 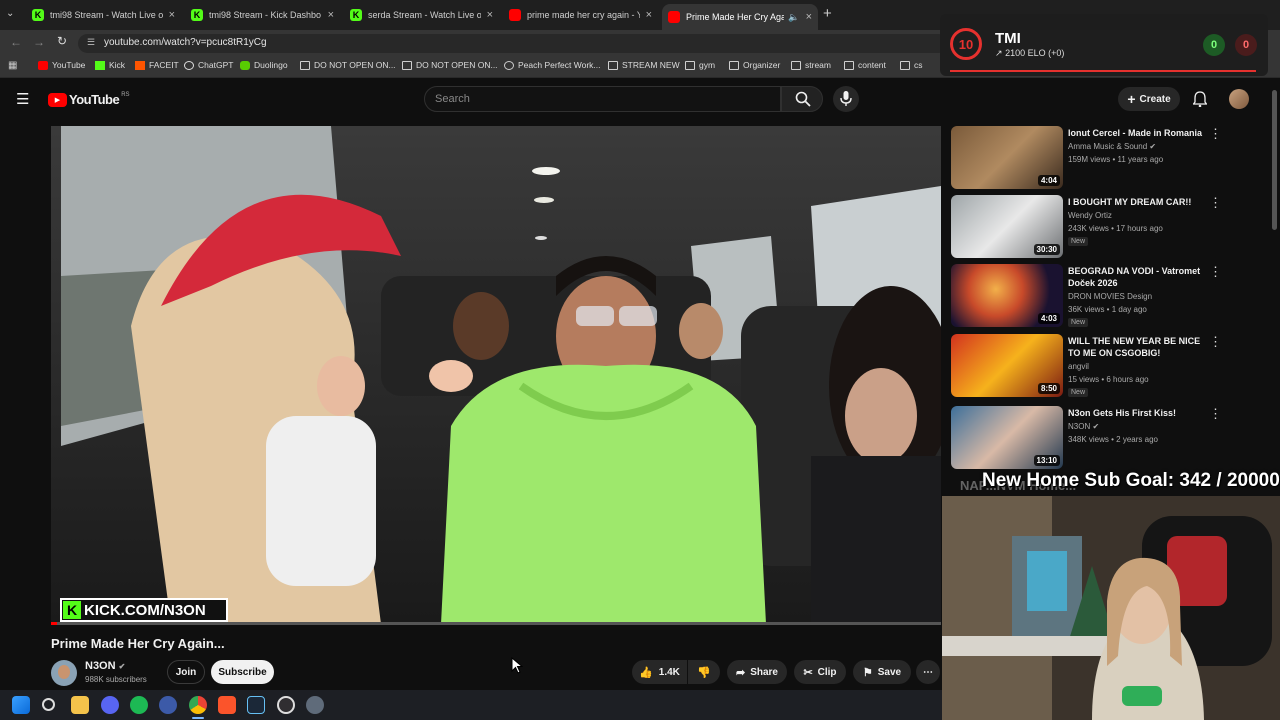 I want to click on youtube-logo: ▶ YouTube RS, so click(x=89, y=99).